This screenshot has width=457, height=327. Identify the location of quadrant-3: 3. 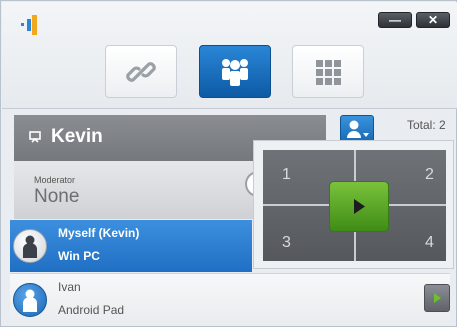
(286, 243).